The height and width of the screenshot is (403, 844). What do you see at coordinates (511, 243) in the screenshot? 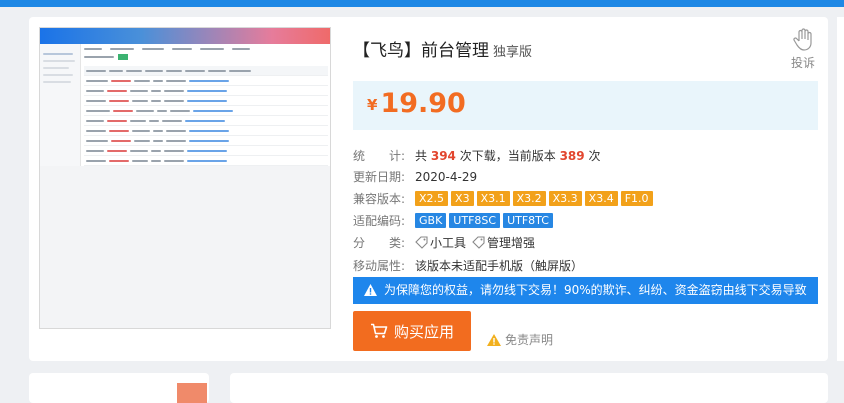
I see `category-name: 管理增强` at bounding box center [511, 243].